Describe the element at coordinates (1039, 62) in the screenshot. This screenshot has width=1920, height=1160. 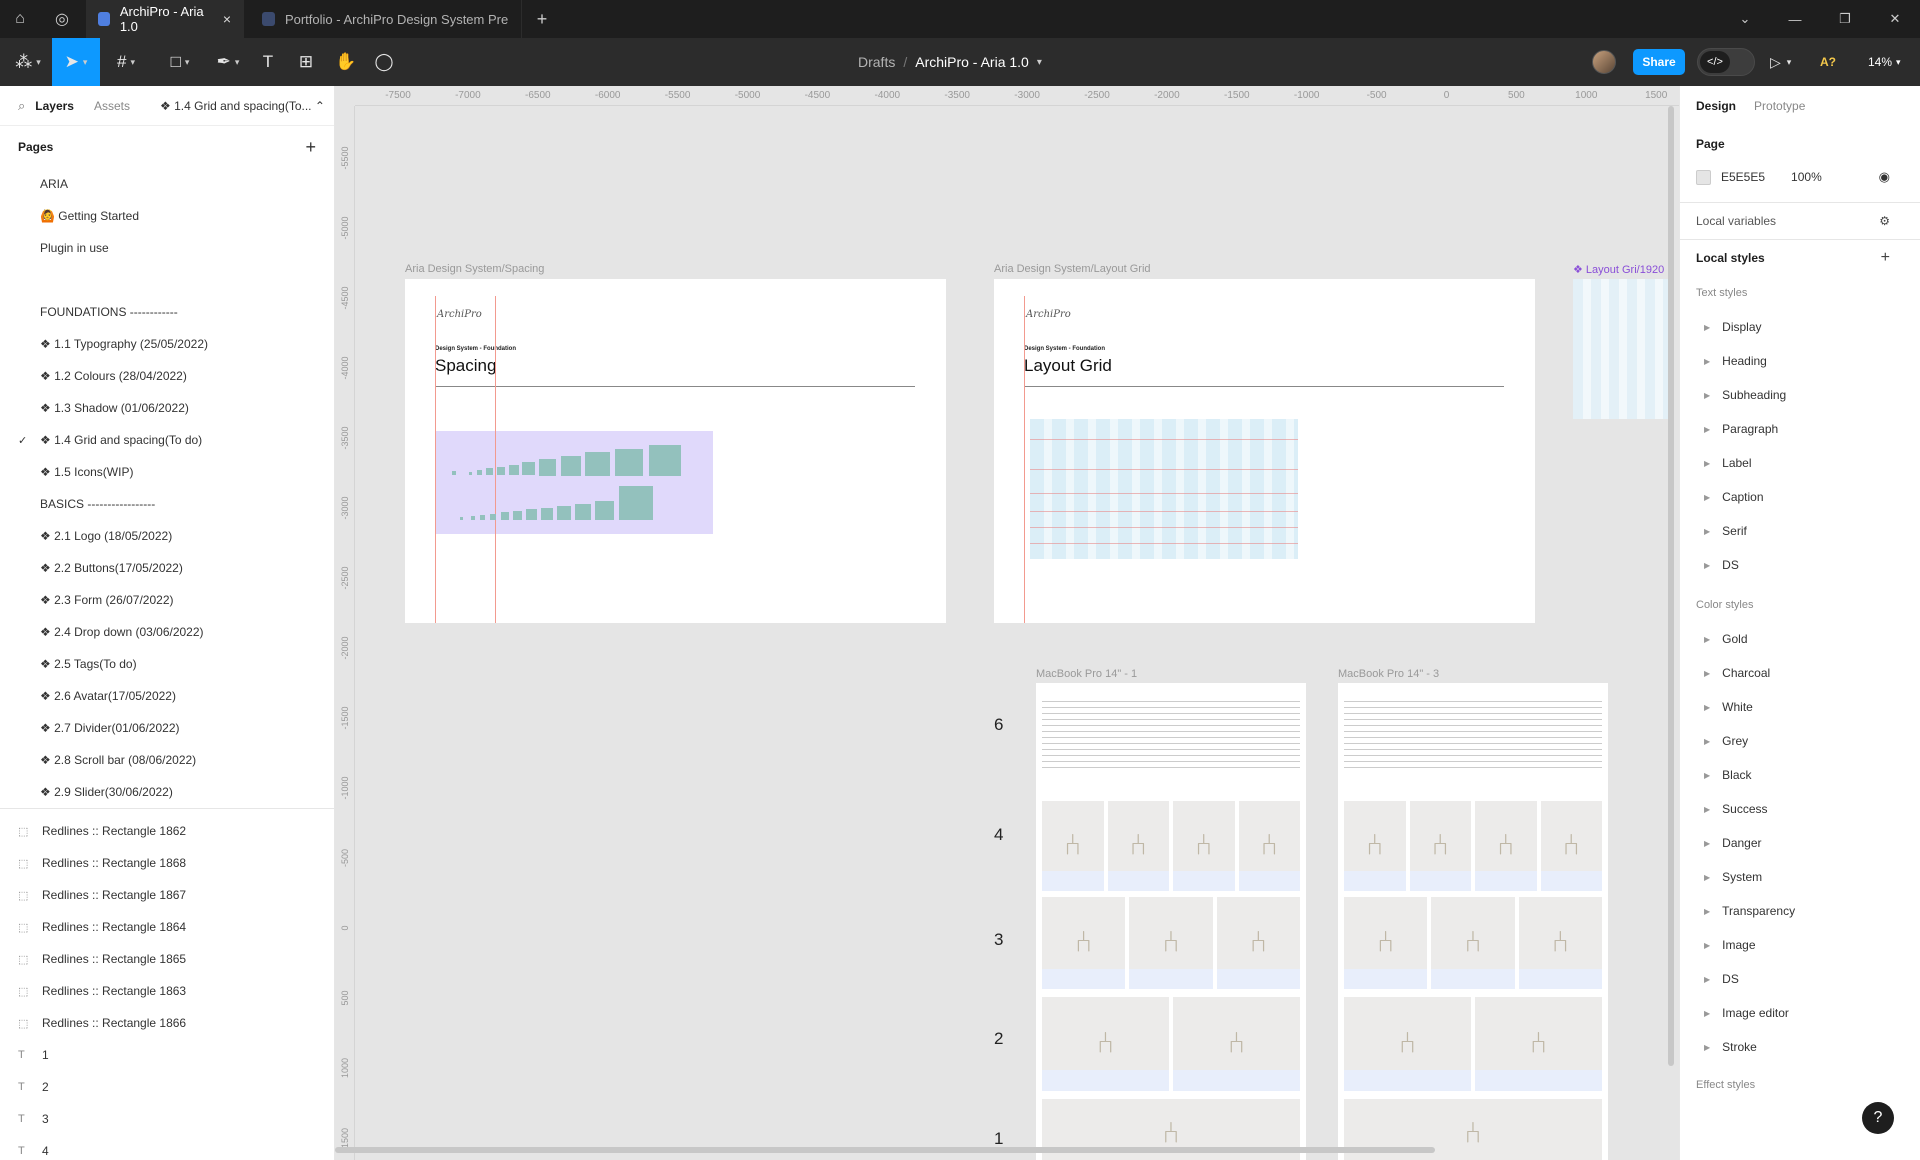
I see `chevron-down-icon: ▾` at that location.